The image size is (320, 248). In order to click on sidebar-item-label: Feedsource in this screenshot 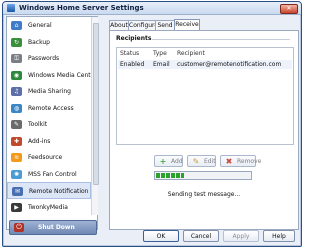, I will do `click(45, 157)`.